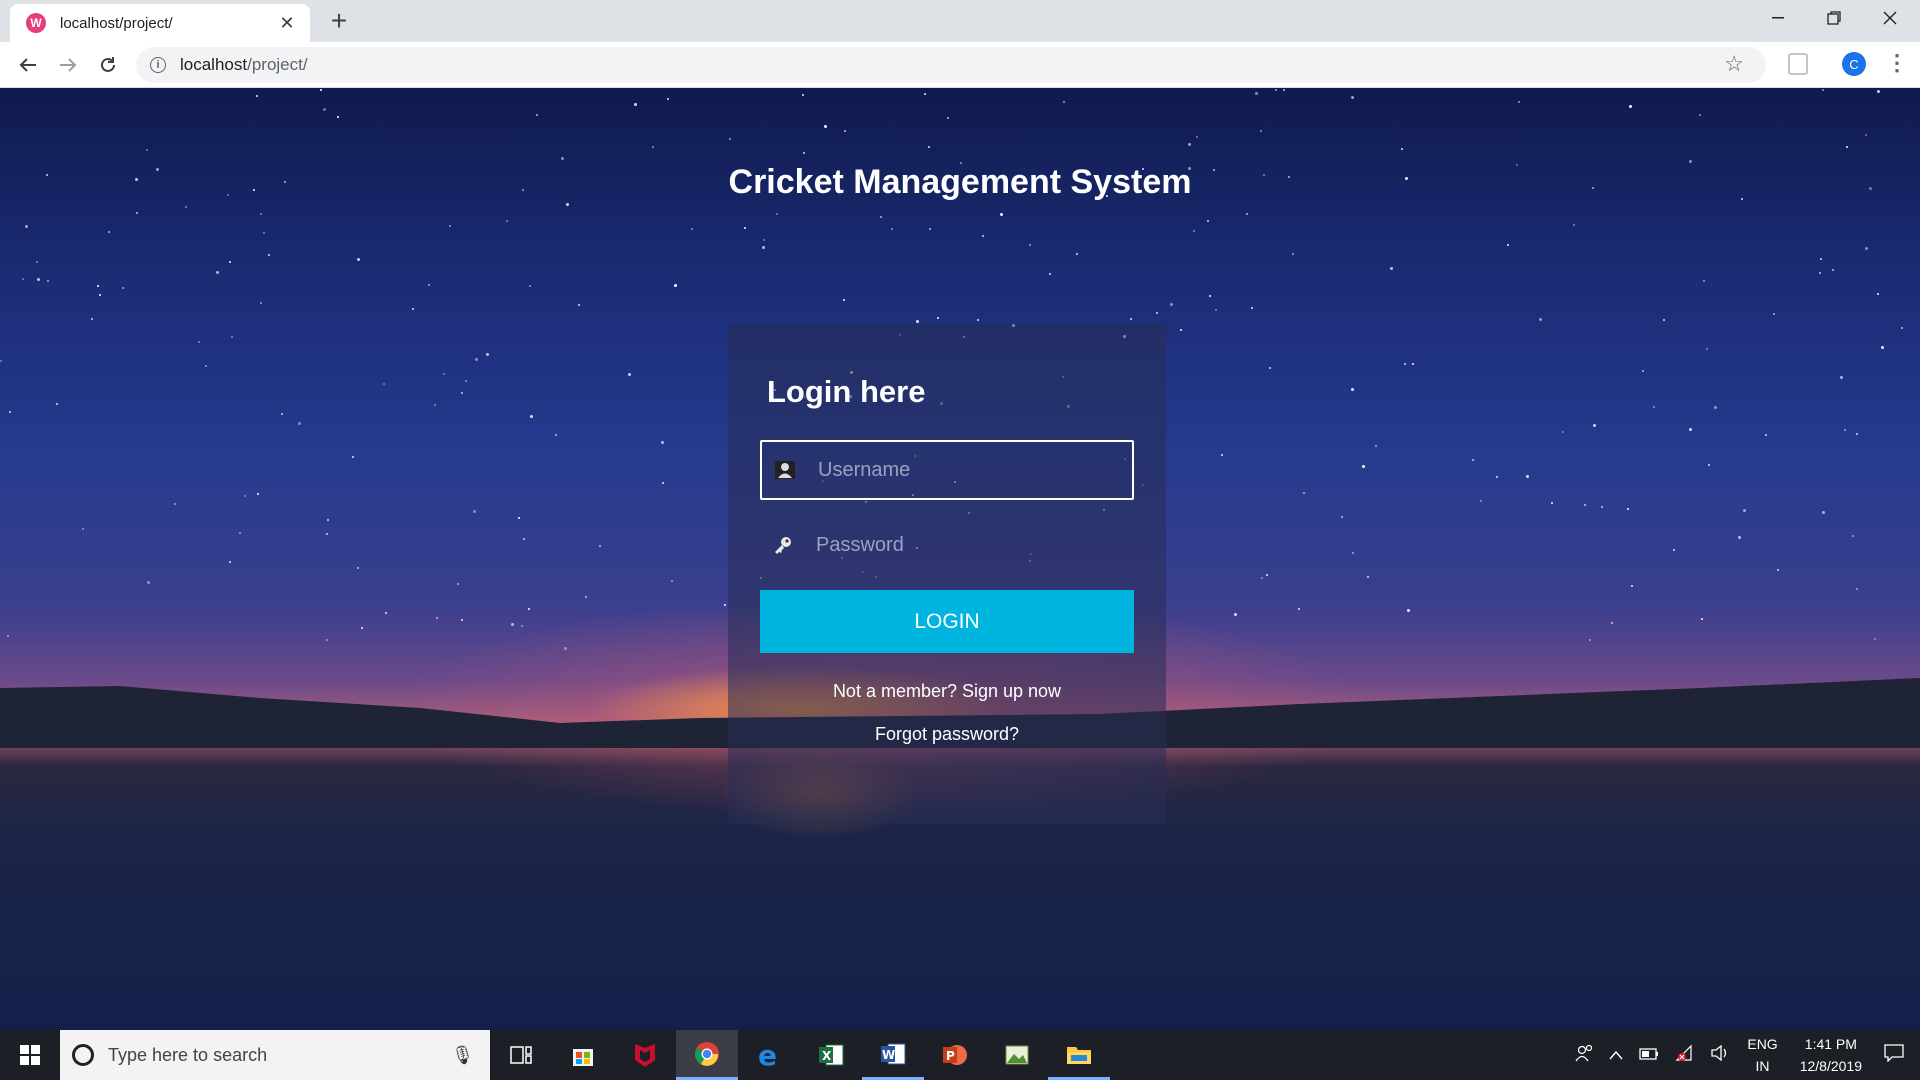  What do you see at coordinates (707, 1055) in the screenshot?
I see `chrome-icon` at bounding box center [707, 1055].